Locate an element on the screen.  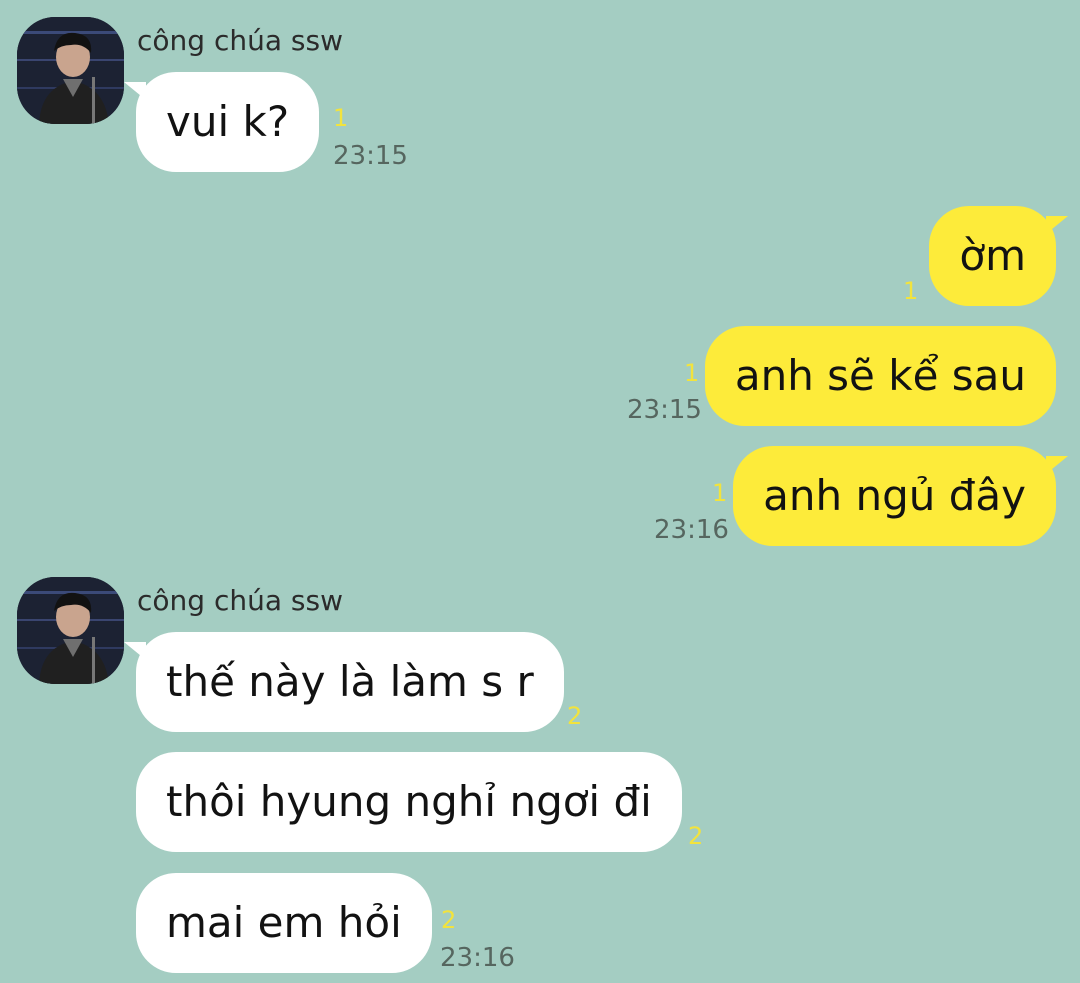
message-bubble-incoming: thôi hyung nghỉ ngơi đi is located at coordinates (409, 802).